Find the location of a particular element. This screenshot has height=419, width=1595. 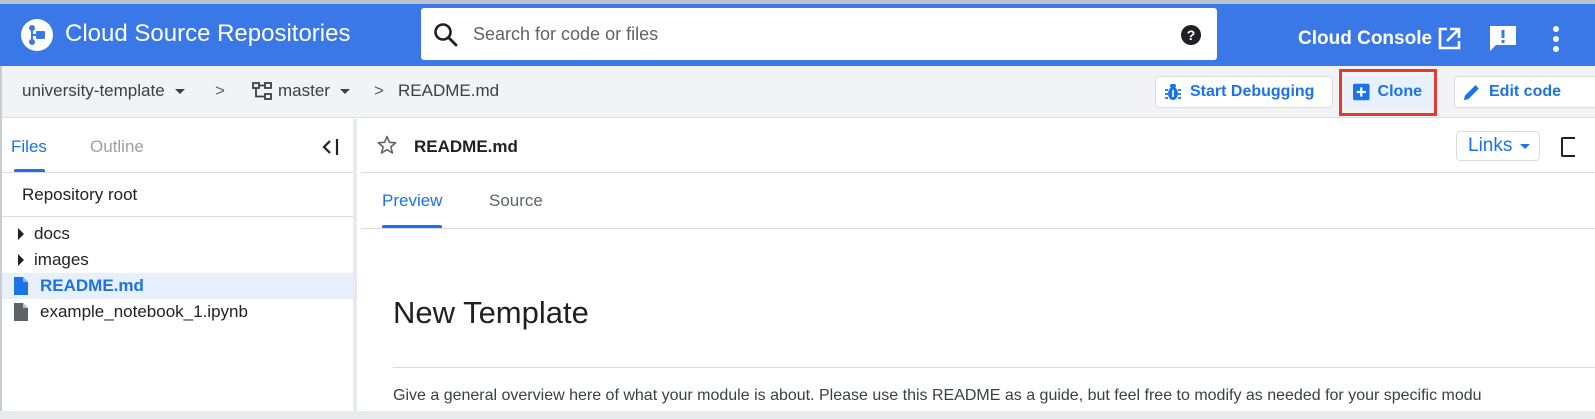

breadcrumb-file: README.md is located at coordinates (448, 91).